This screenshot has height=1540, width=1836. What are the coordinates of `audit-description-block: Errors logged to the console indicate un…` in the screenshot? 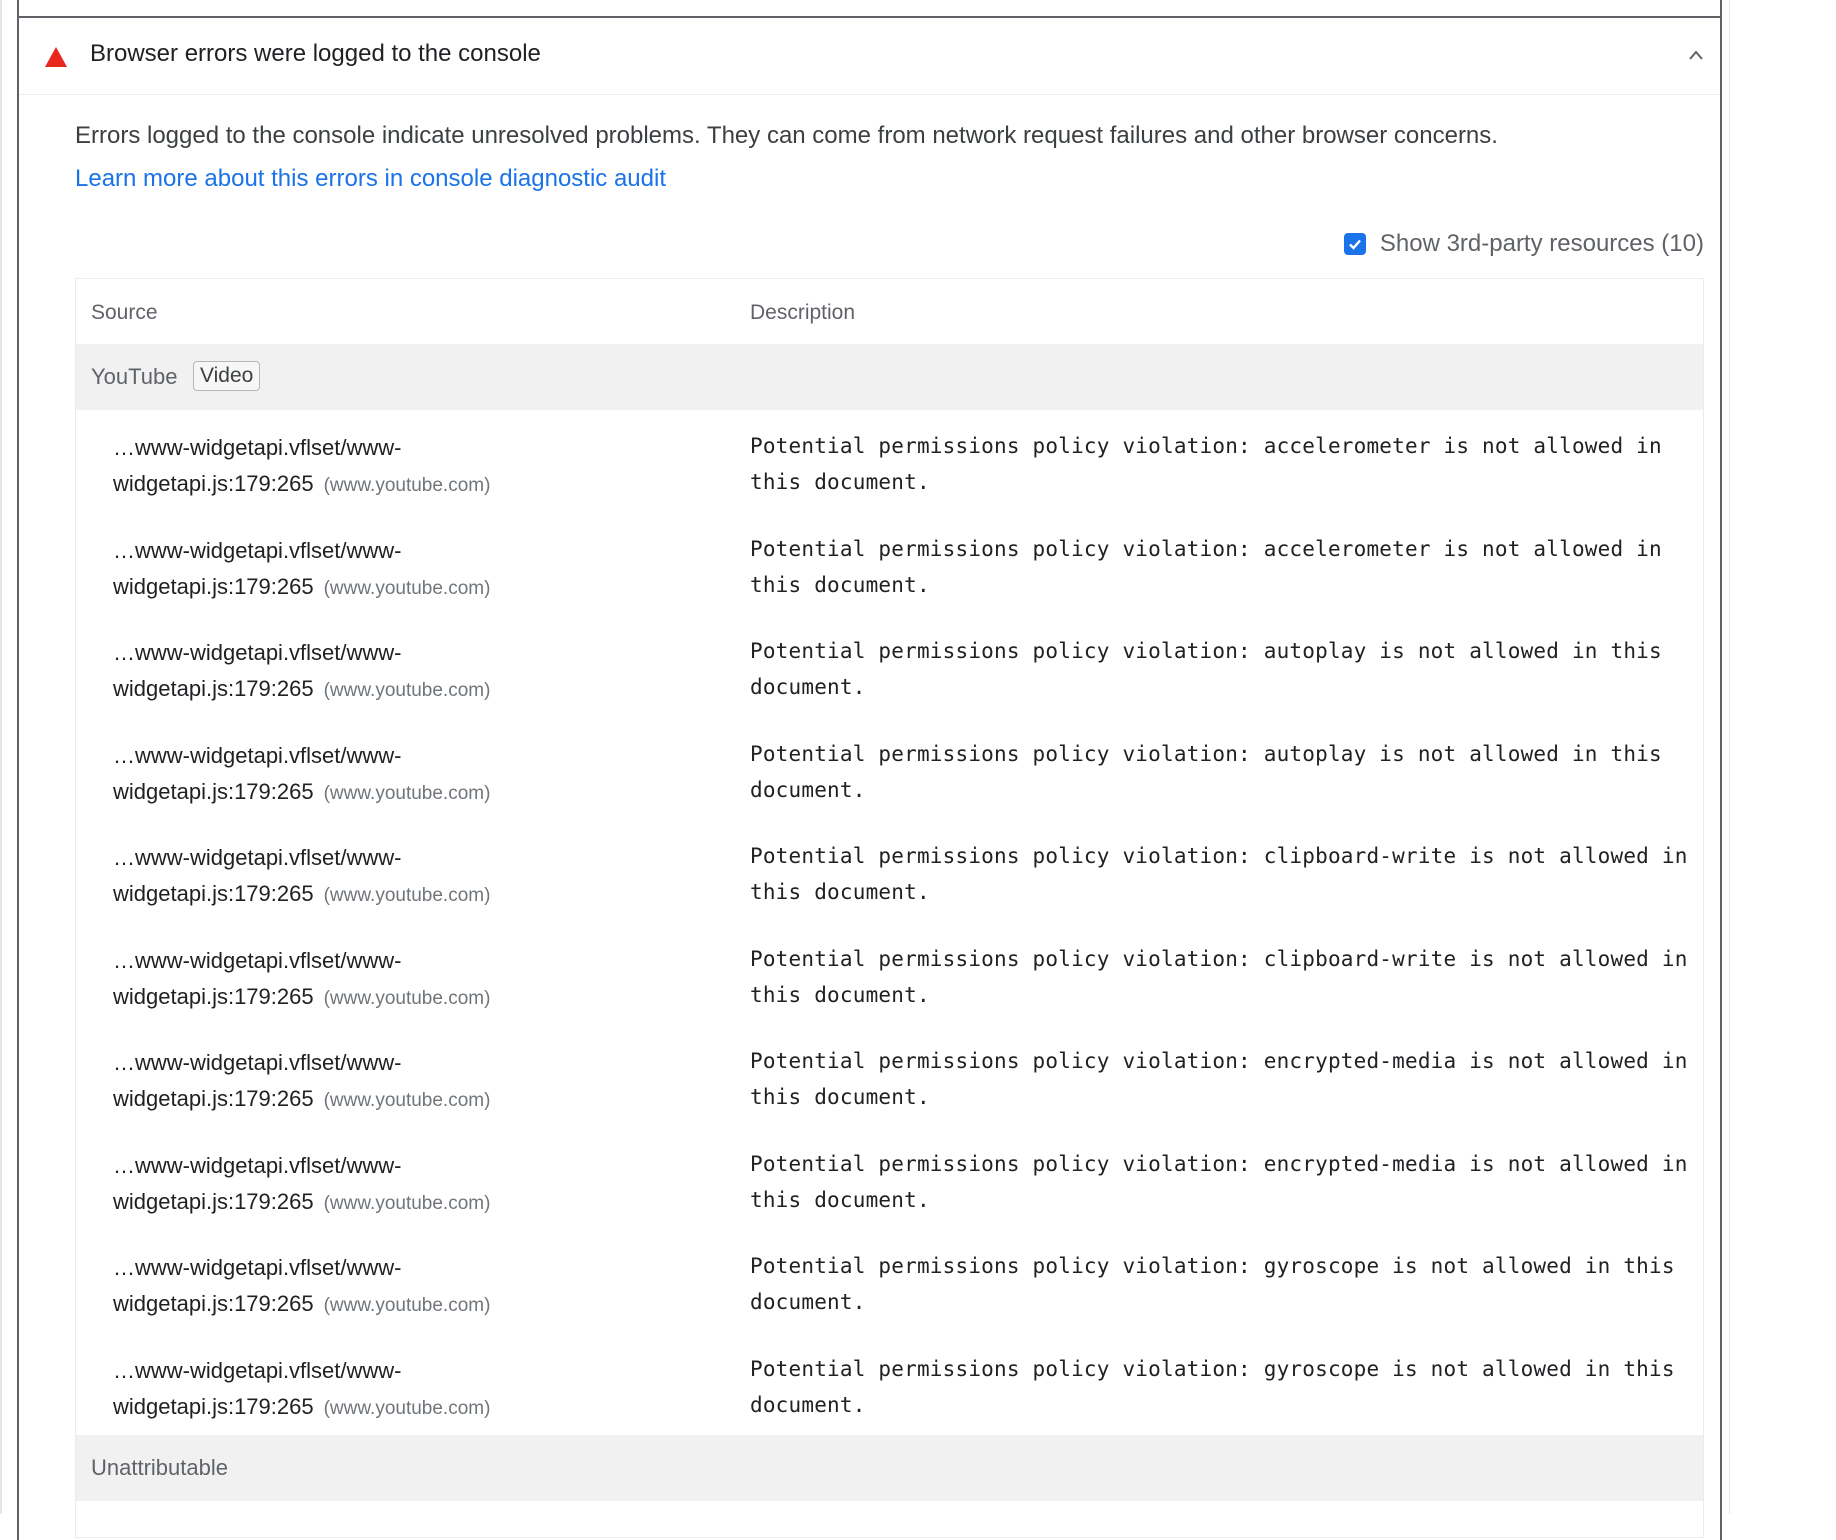 It's located at (885, 157).